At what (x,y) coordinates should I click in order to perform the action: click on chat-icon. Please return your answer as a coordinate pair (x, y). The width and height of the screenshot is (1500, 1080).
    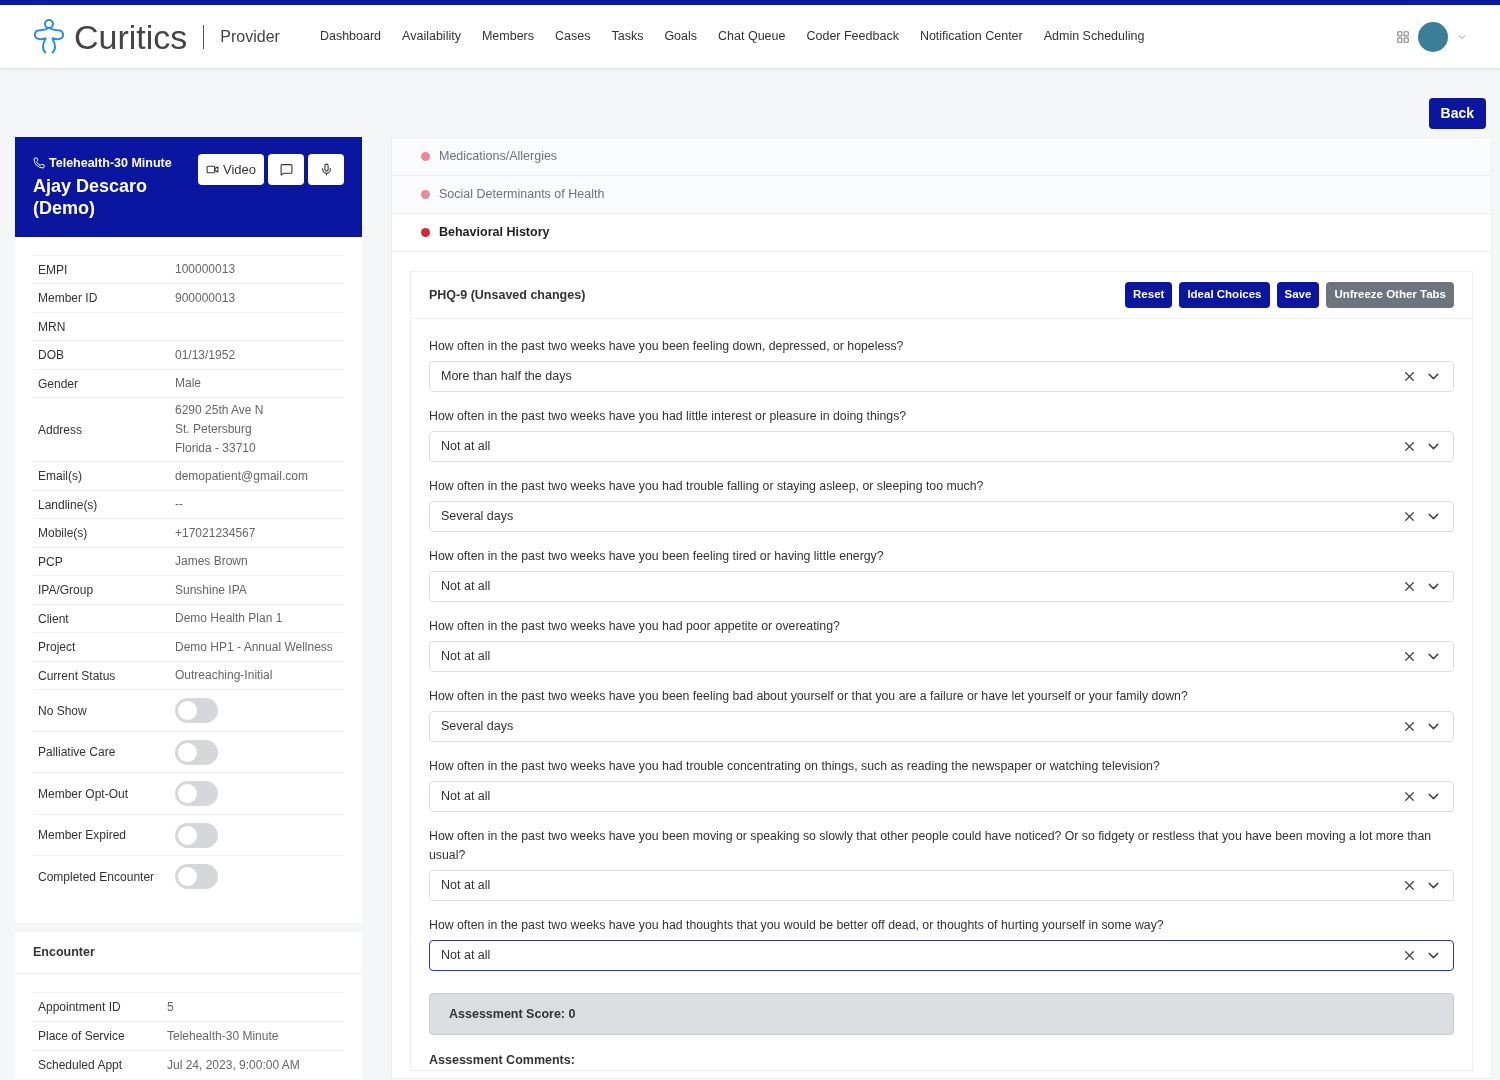
    Looking at the image, I should click on (286, 169).